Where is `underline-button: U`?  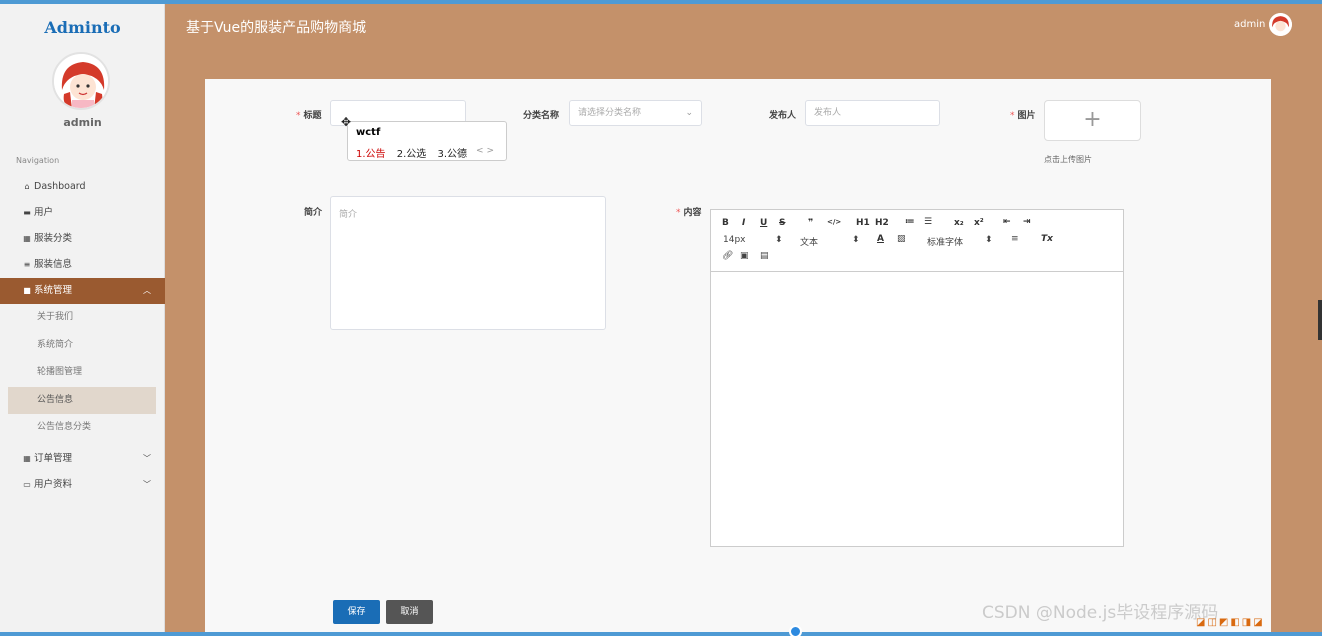
underline-button: U is located at coordinates (763, 223).